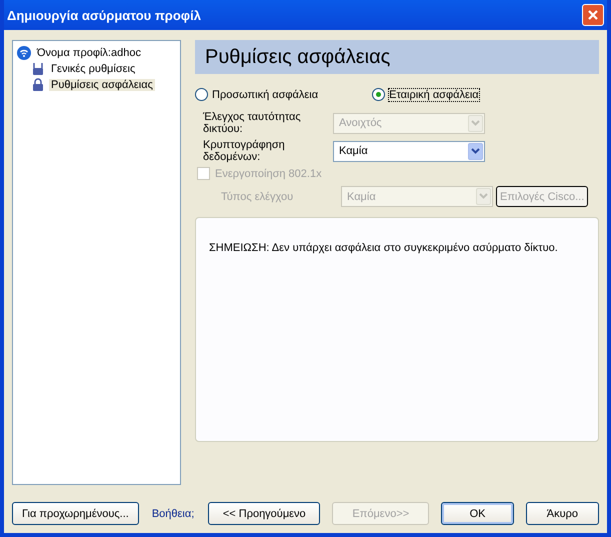 The image size is (611, 537). What do you see at coordinates (244, 151) in the screenshot?
I see `field-label: Κρυπτογράφηση δεδομένων:` at bounding box center [244, 151].